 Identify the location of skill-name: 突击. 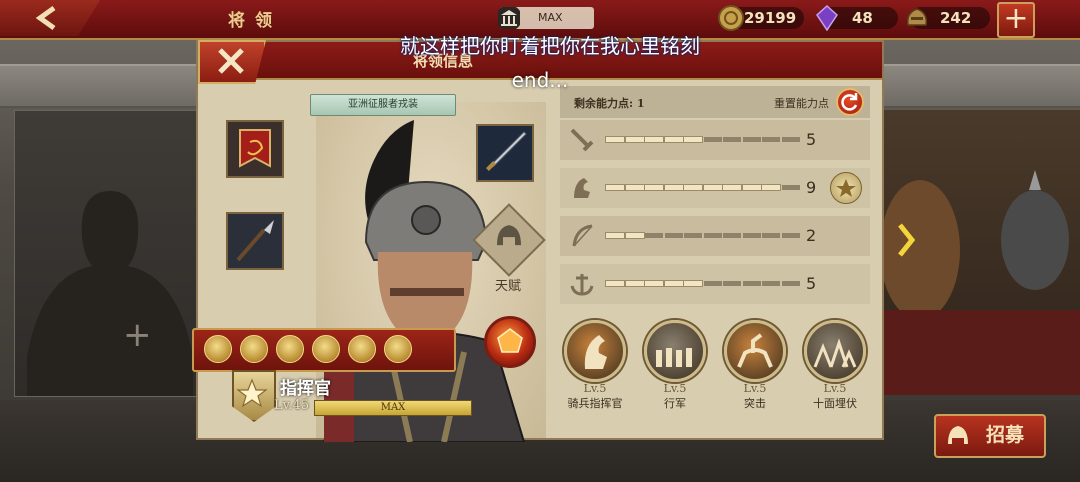
(755, 403).